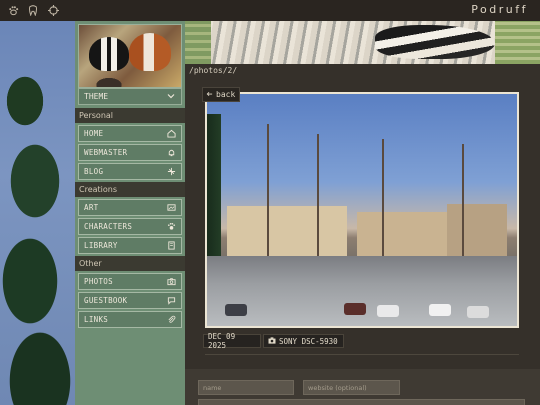 This screenshot has height=405, width=540. I want to click on home-icon, so click(171, 133).